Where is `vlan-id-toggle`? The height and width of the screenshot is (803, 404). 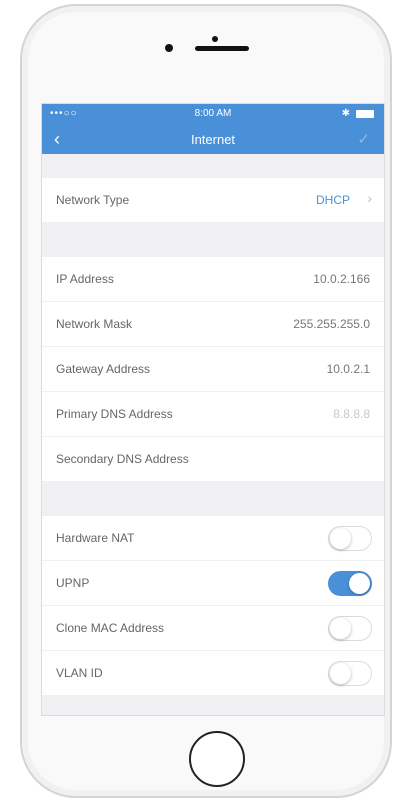
vlan-id-toggle is located at coordinates (350, 673).